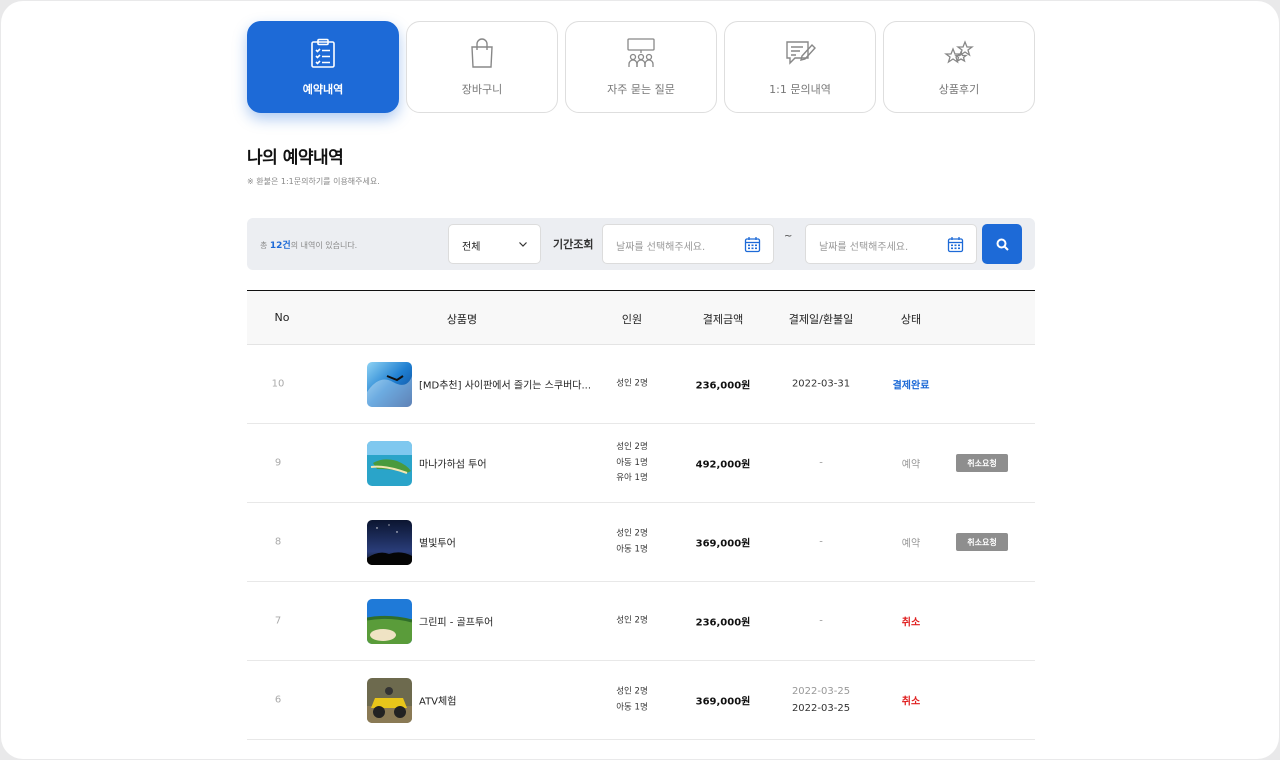 The height and width of the screenshot is (760, 1280). What do you see at coordinates (295, 158) in the screenshot?
I see `page-title: 나의 예약내역` at bounding box center [295, 158].